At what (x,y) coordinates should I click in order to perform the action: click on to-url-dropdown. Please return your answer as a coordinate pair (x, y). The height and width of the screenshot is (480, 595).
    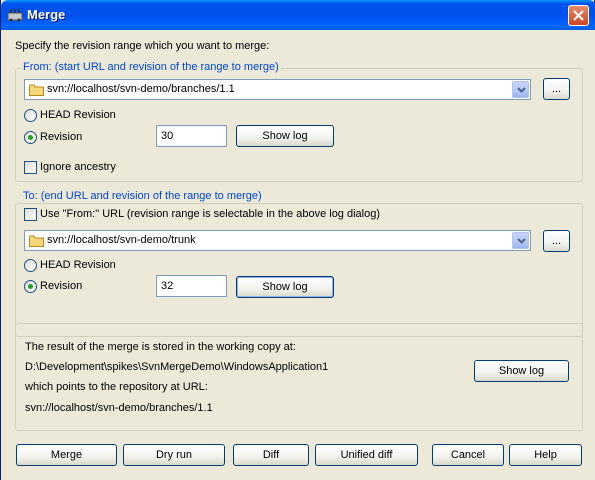
    Looking at the image, I should click on (520, 240).